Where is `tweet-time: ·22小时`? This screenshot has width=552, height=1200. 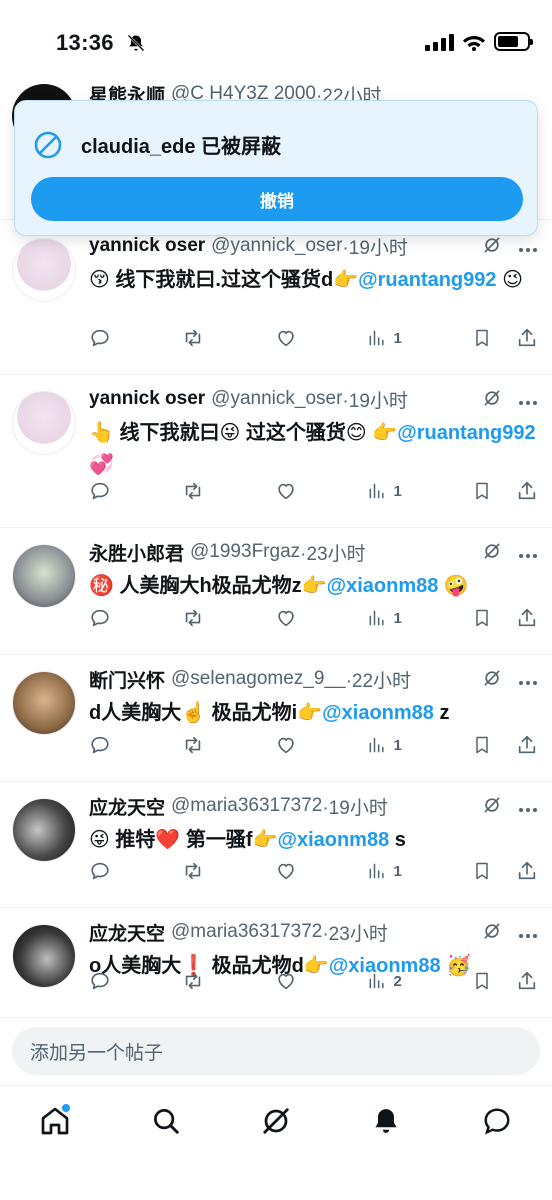
tweet-time: ·22小时 is located at coordinates (378, 681).